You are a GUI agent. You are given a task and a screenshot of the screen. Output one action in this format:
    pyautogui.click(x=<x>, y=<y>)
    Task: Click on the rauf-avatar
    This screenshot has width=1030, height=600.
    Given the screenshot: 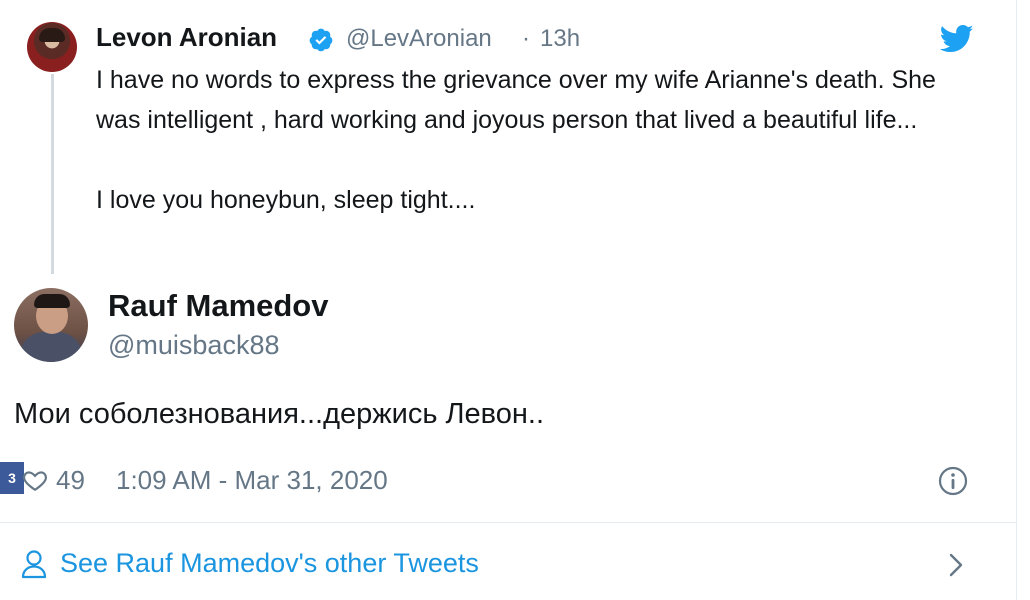 What is the action you would take?
    pyautogui.click(x=51, y=325)
    